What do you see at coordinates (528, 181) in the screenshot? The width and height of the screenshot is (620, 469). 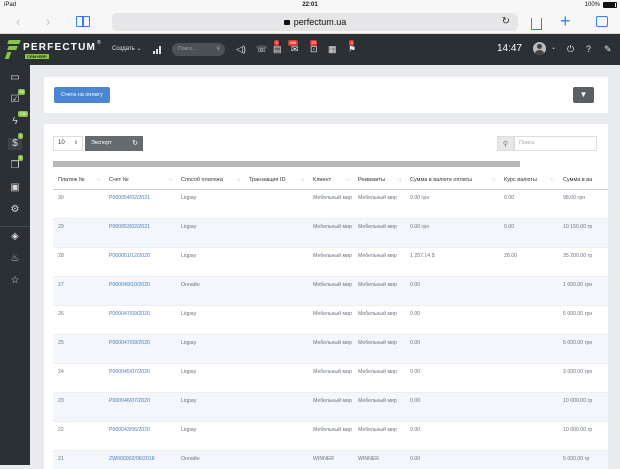 I see `col-header-rate: Курс валюты ↑↓` at bounding box center [528, 181].